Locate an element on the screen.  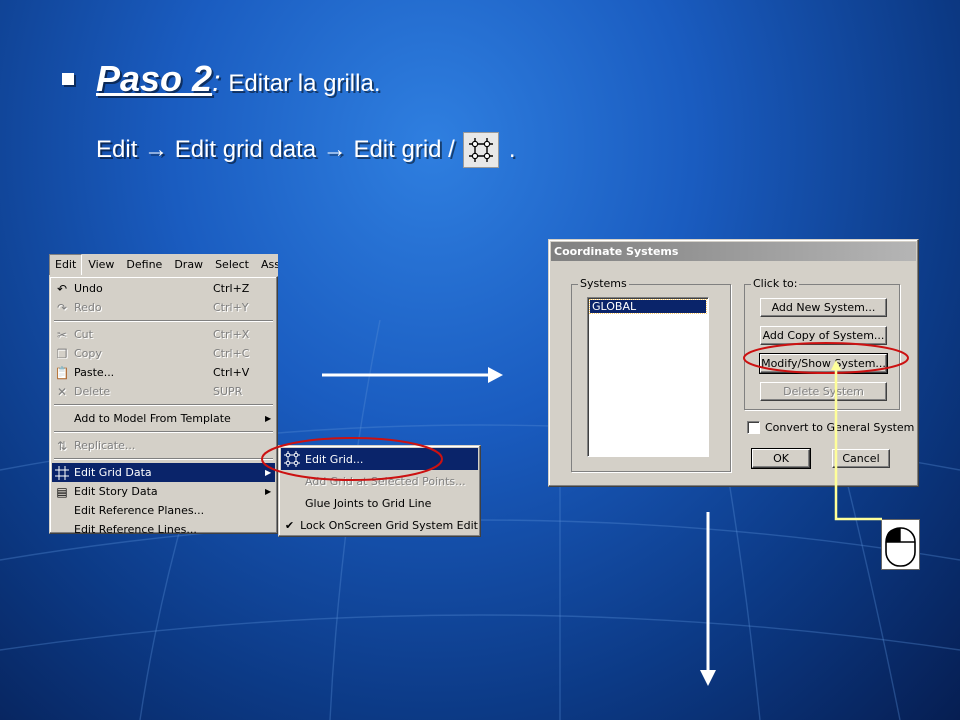
bullet-icon is located at coordinates (68, 79).